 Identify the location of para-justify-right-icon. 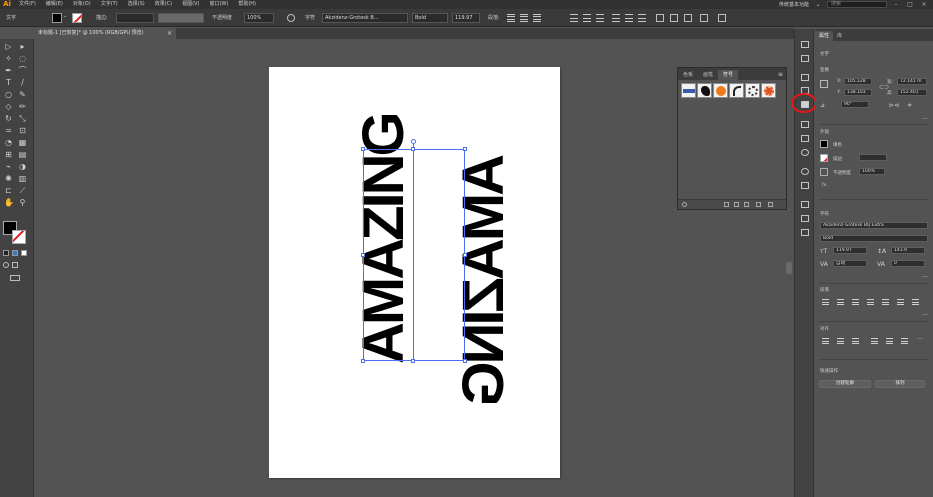
(900, 302).